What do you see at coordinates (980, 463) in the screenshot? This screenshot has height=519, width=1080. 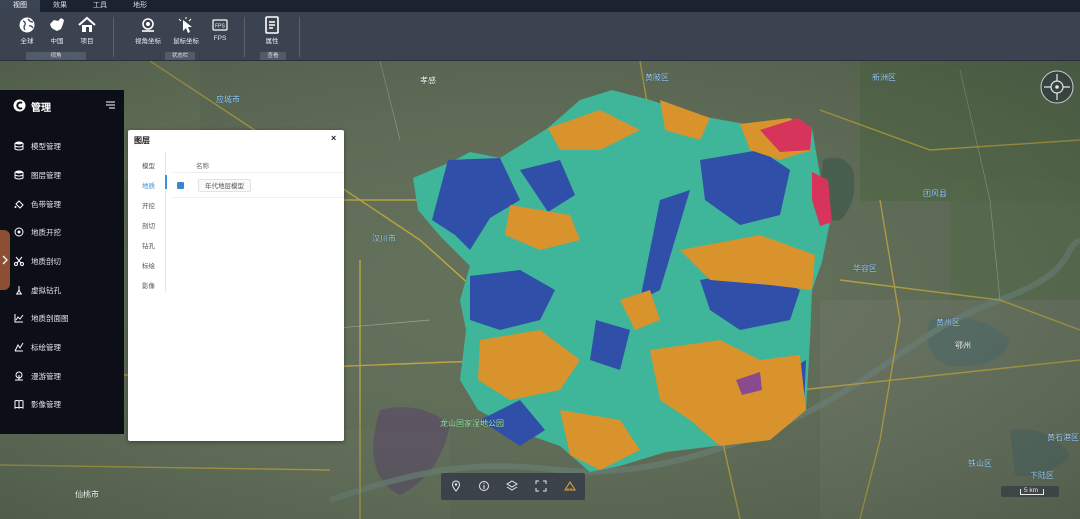 I see `map-label-tieshan: 铁山区` at bounding box center [980, 463].